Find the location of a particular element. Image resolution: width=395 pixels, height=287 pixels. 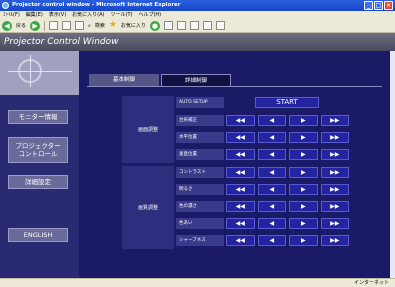

menu-tools: ツール(T) is located at coordinates (122, 15).